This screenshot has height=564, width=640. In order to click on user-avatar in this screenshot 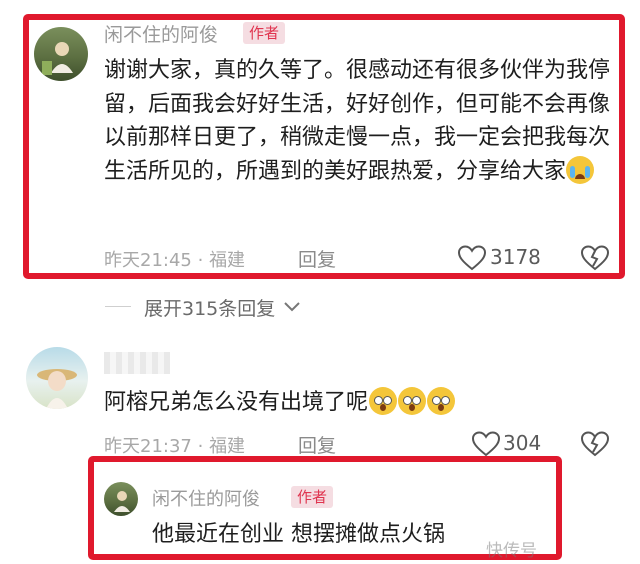, I will do `click(57, 378)`.